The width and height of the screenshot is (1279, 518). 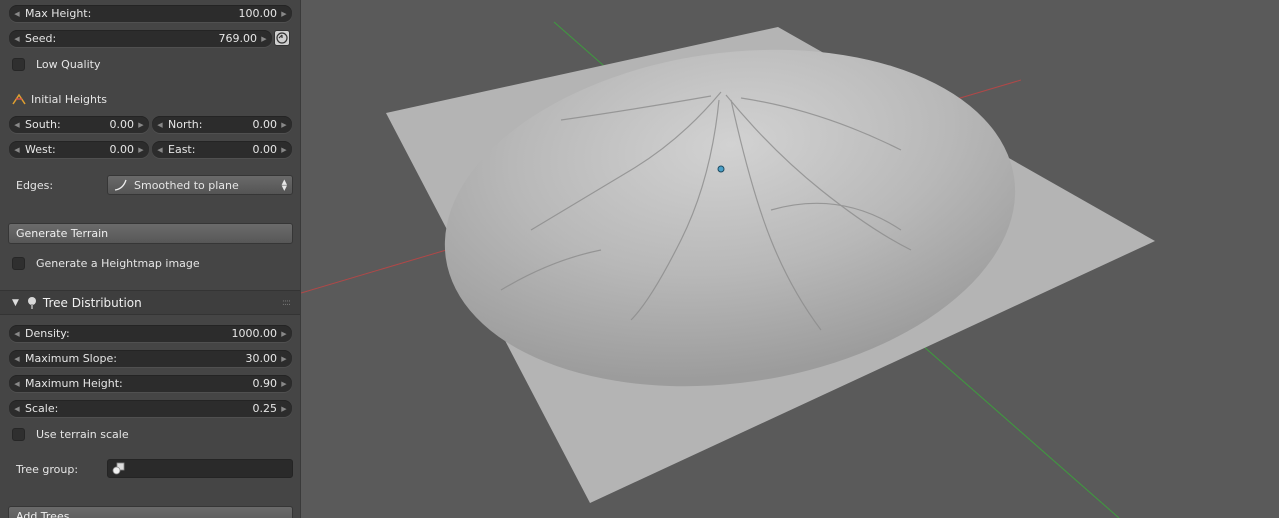 I want to click on scale-value: 0.25, so click(x=265, y=408).